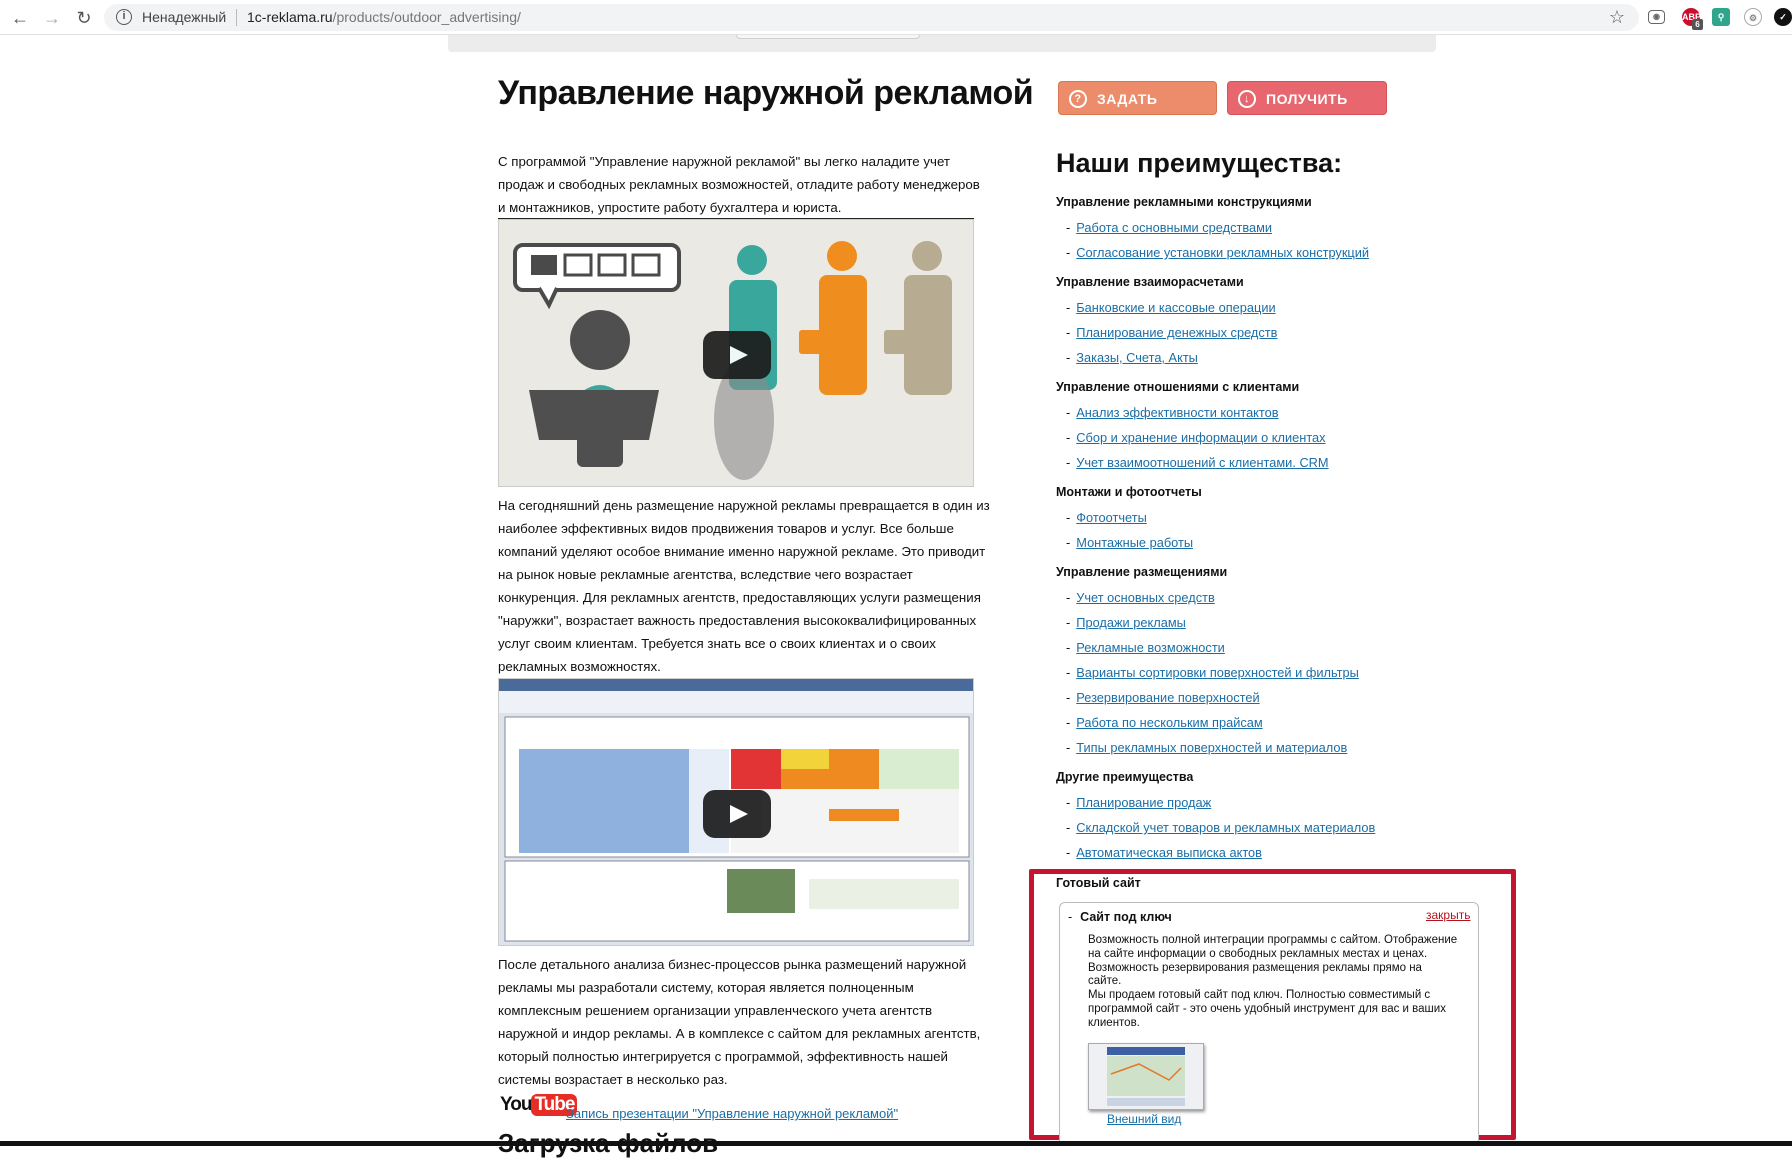 This screenshot has height=1159, width=1792. I want to click on page-header-strip, so click(942, 43).